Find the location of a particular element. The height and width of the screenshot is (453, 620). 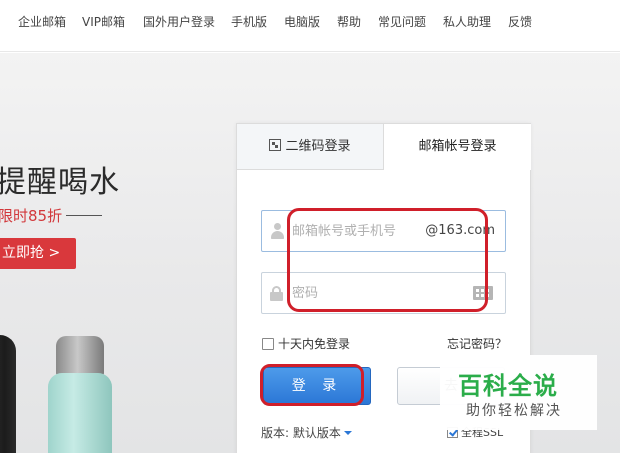

tab-account-label: 邮箱帐号登录 is located at coordinates (457, 146).